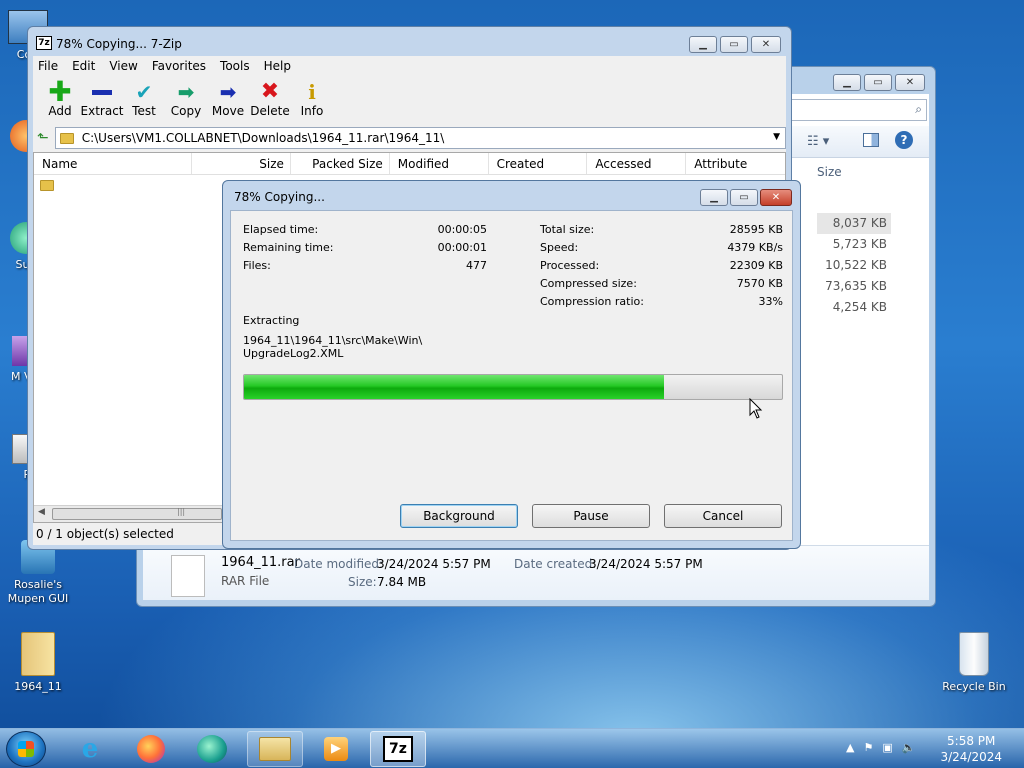 This screenshot has height=768, width=1024. What do you see at coordinates (756, 408) in the screenshot?
I see `mouse-cursor-icon` at bounding box center [756, 408].